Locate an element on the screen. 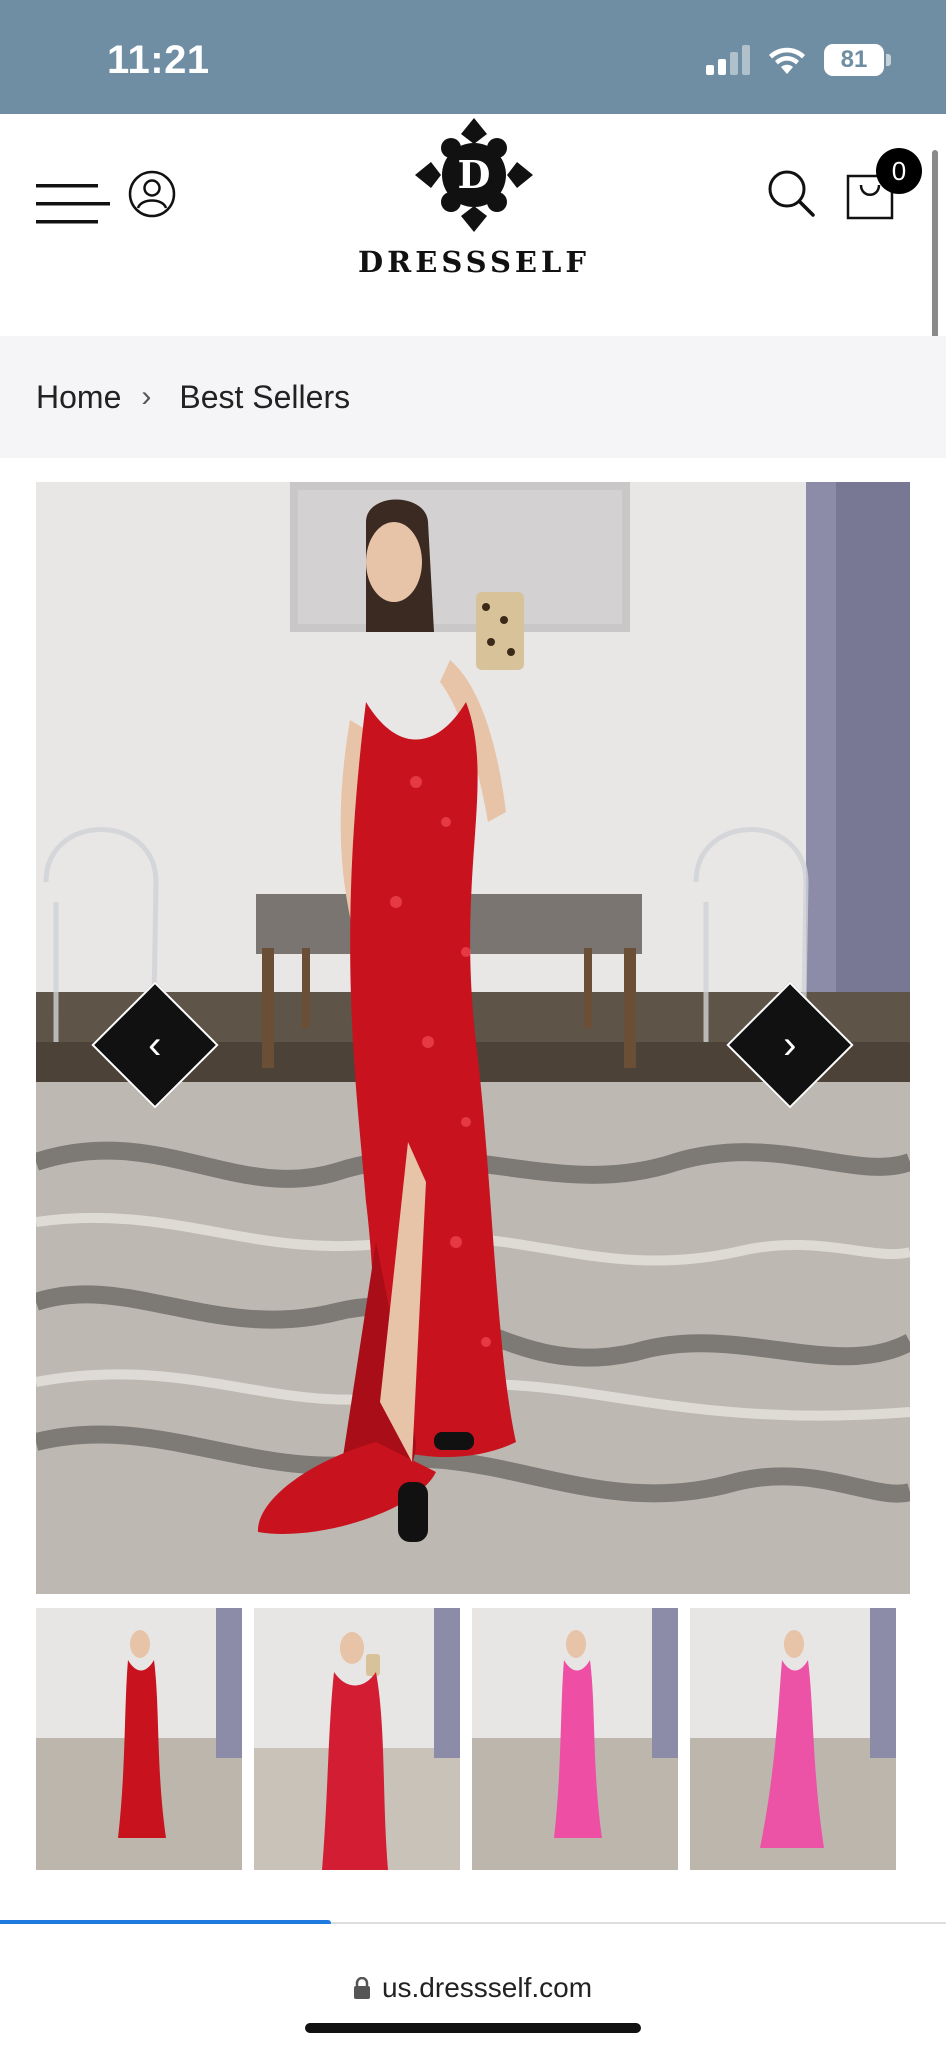 The image size is (946, 2048). site-logo: D DRESSSELF is located at coordinates (474, 199).